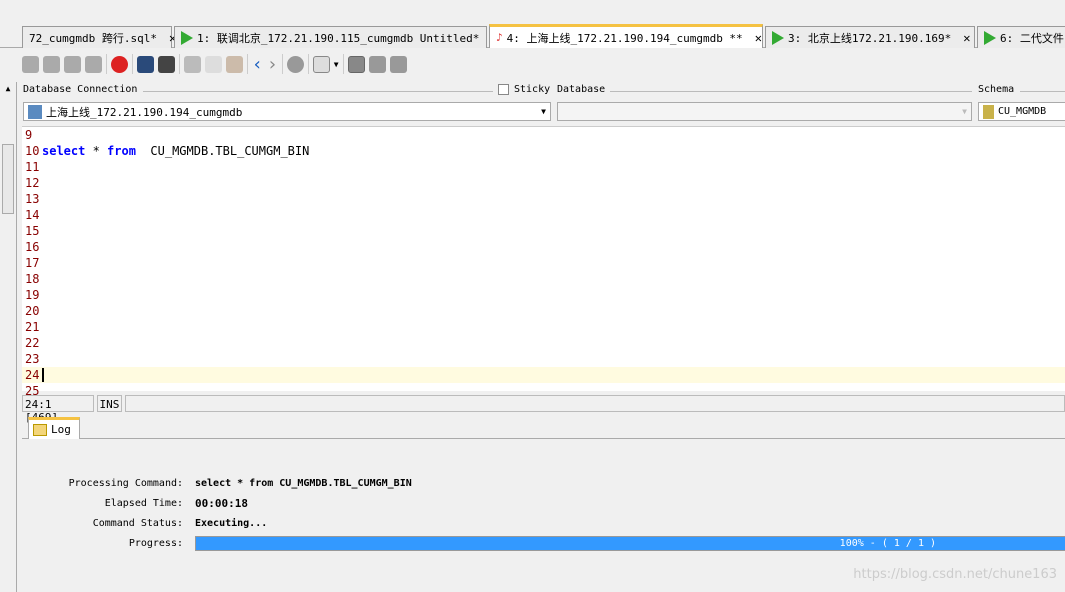 The height and width of the screenshot is (592, 1065). I want to click on line-number: 9, so click(29, 135).